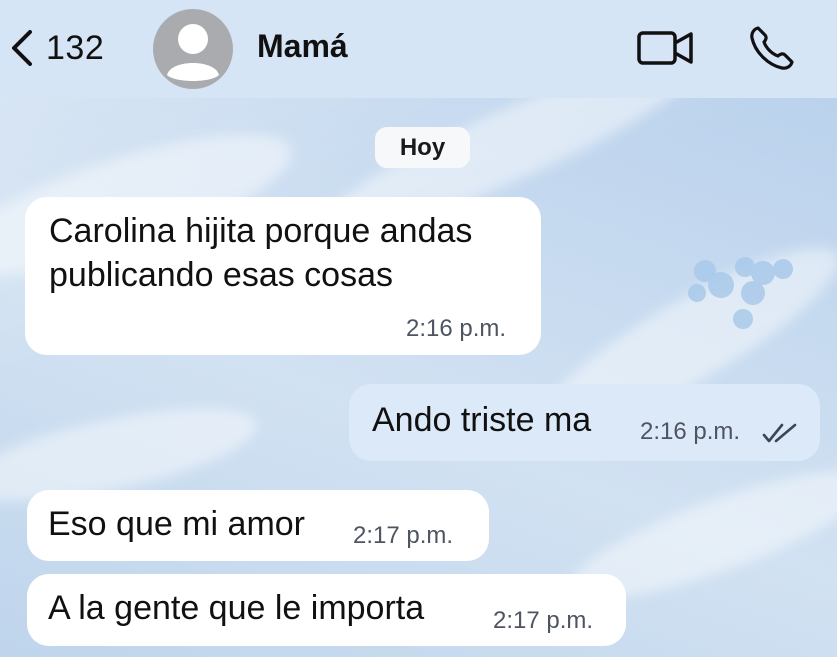  Describe the element at coordinates (482, 420) in the screenshot. I see `message-text: Ando triste ma` at that location.